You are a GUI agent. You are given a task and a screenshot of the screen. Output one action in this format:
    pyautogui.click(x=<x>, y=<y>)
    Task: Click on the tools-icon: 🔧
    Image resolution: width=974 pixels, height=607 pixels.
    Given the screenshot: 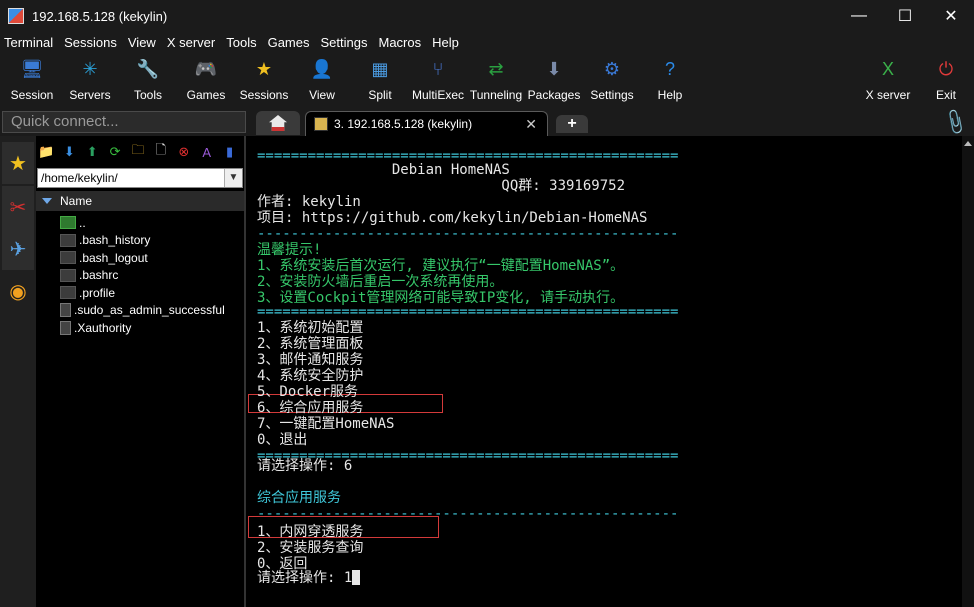 What is the action you would take?
    pyautogui.click(x=148, y=68)
    